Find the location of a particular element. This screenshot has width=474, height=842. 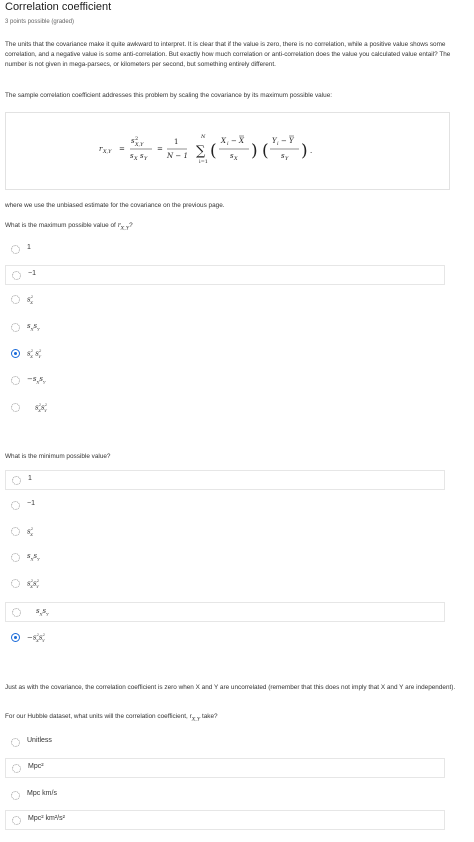

q1-option-6: −sXsY is located at coordinates (225, 381).